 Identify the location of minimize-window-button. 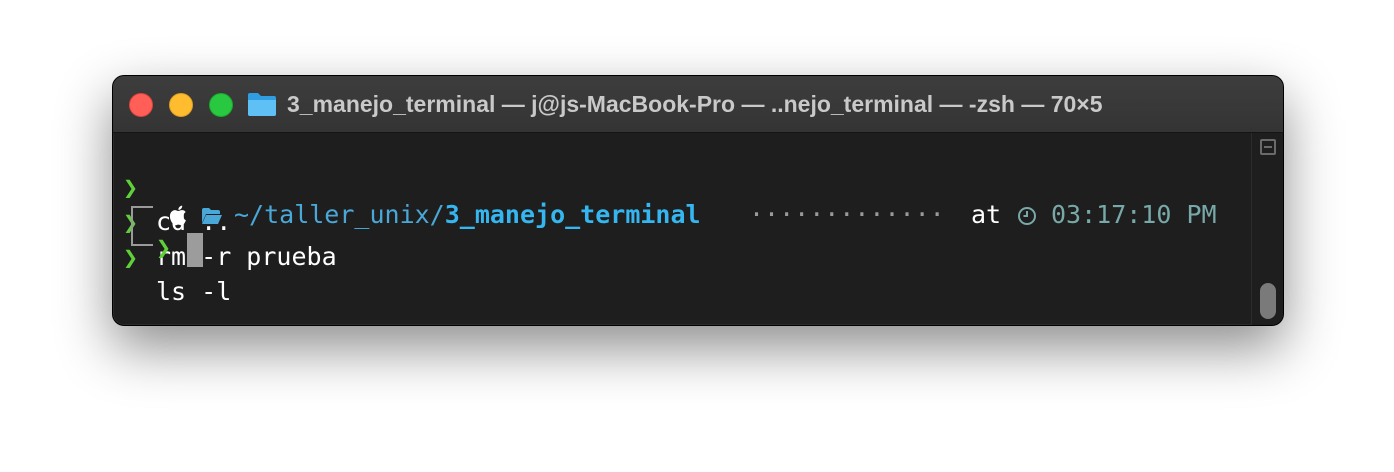
(181, 105).